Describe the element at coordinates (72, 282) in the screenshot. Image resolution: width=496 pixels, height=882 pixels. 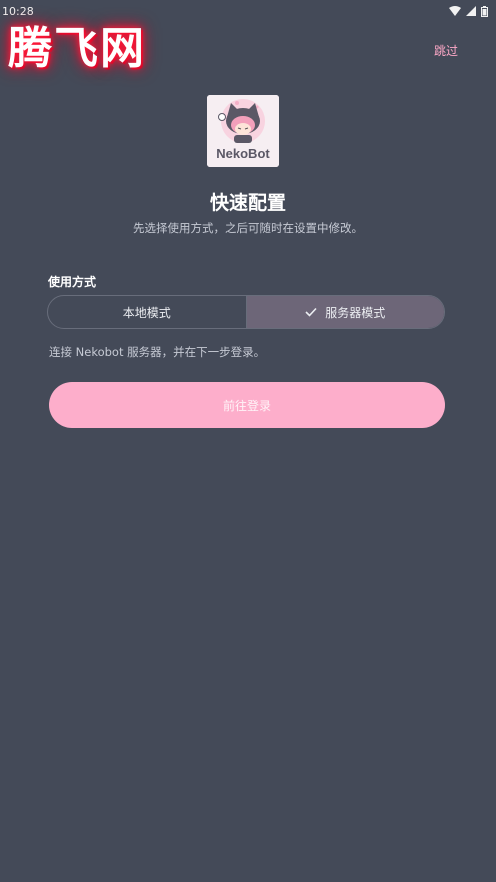
I see `usage-section-label: 使用方式` at that location.